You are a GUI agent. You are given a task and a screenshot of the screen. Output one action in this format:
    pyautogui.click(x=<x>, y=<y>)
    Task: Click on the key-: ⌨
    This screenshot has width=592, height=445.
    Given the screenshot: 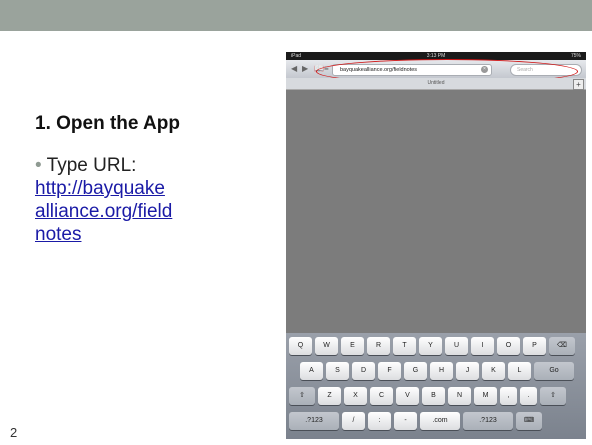 What is the action you would take?
    pyautogui.click(x=529, y=421)
    